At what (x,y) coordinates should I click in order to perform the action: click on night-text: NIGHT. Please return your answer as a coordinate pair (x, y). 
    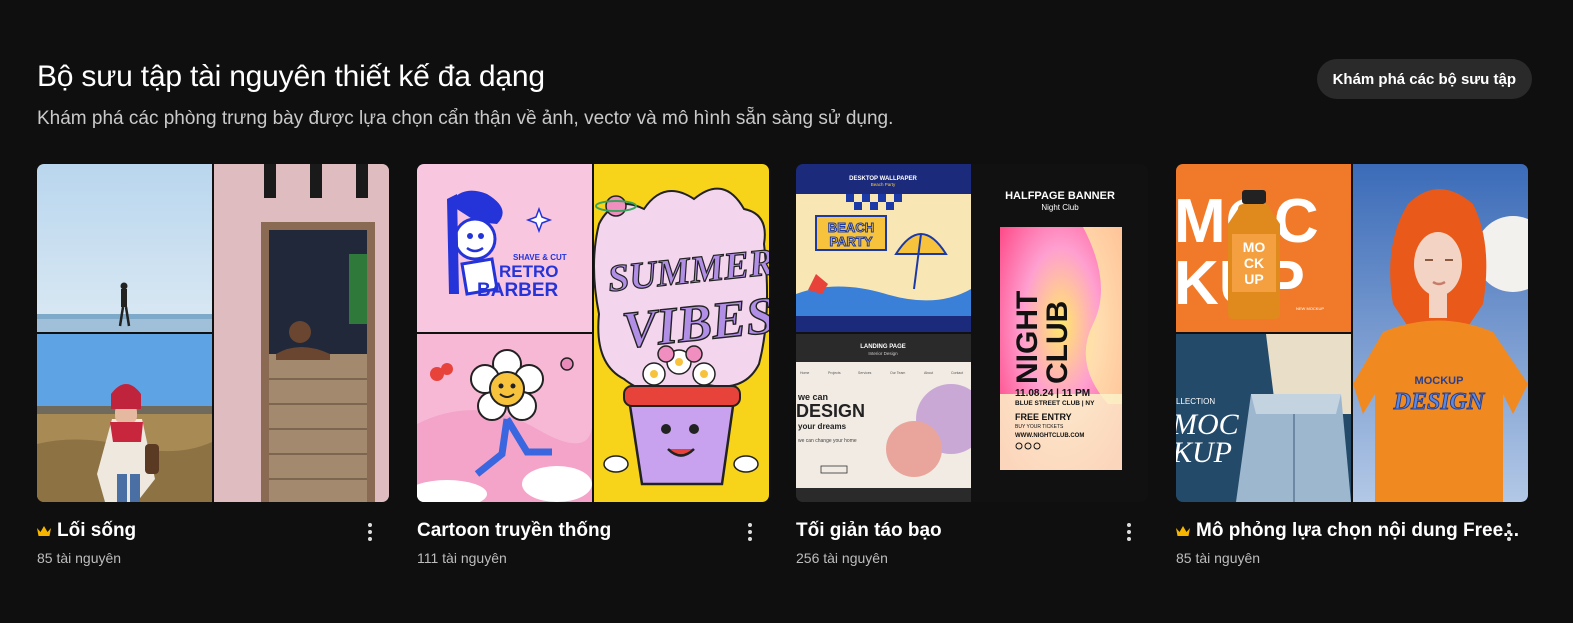
    Looking at the image, I should click on (1027, 337).